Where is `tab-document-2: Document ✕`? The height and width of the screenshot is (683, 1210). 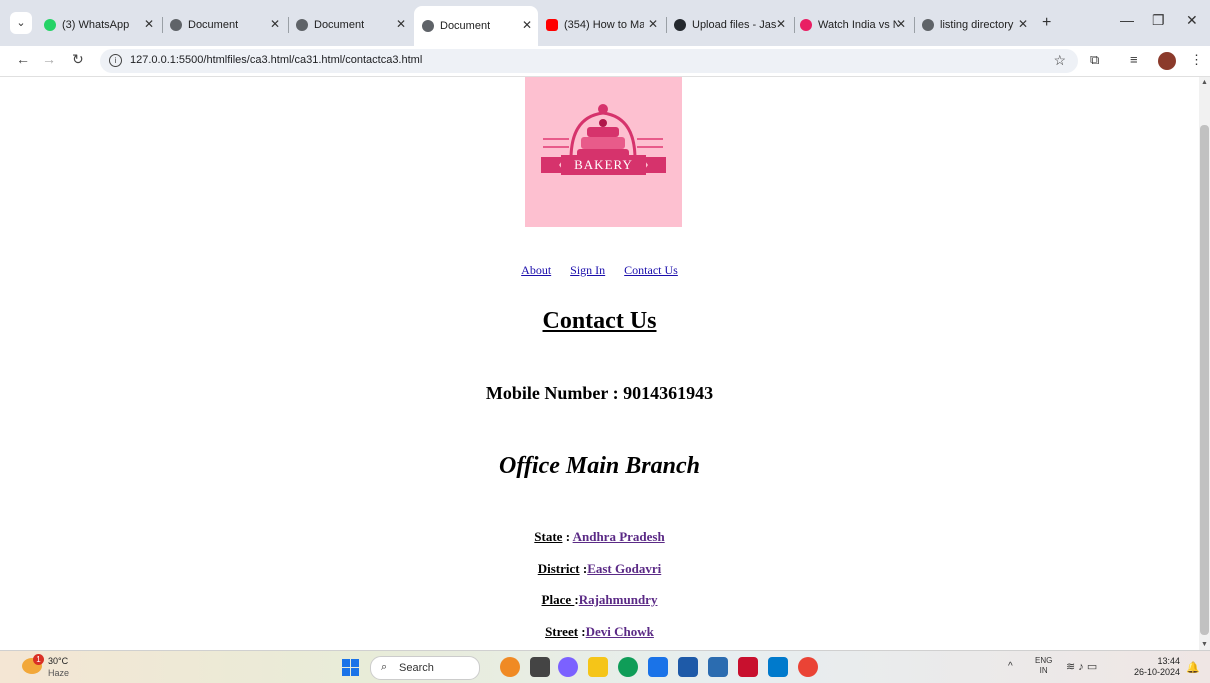 tab-document-2: Document ✕ is located at coordinates (354, 25).